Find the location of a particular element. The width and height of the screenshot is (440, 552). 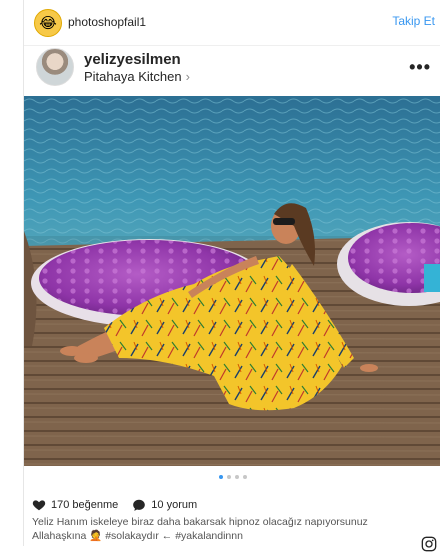

comment-icon is located at coordinates (139, 505).